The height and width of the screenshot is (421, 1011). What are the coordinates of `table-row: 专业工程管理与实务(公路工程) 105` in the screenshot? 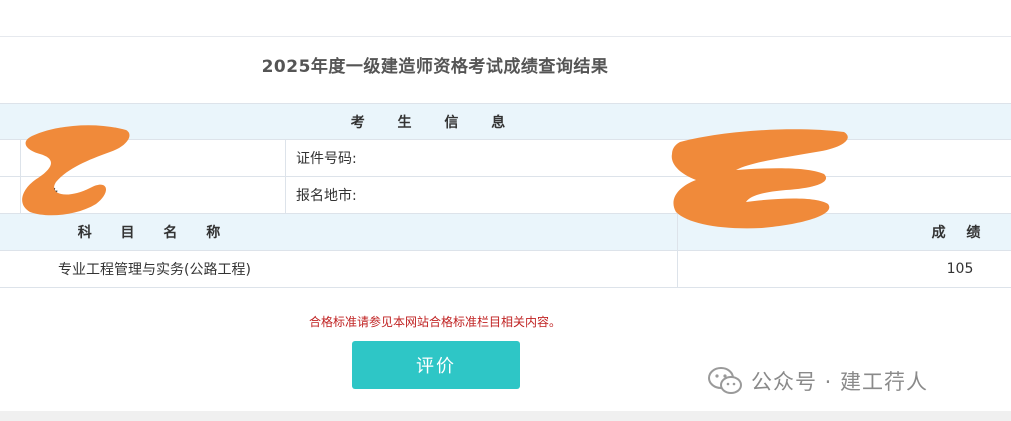 It's located at (505, 269).